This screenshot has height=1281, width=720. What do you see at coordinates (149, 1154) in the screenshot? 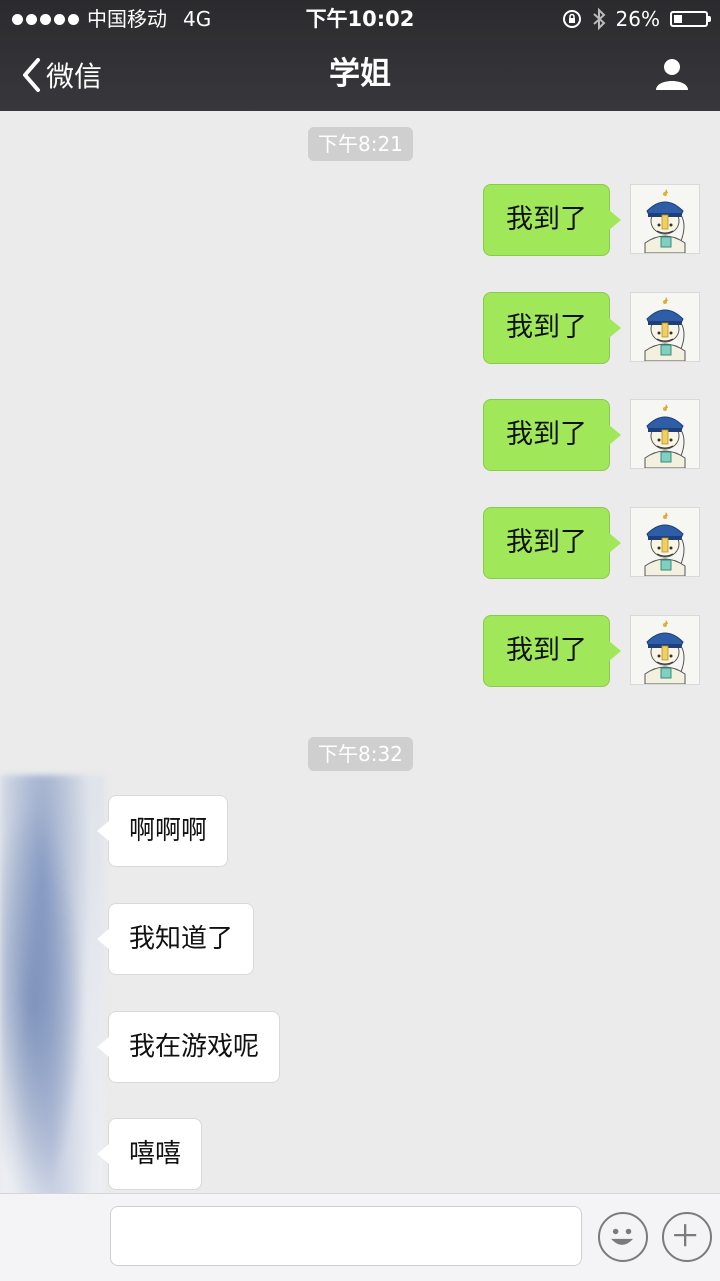
I see `message-bubble-incoming: 嘻嘻` at bounding box center [149, 1154].